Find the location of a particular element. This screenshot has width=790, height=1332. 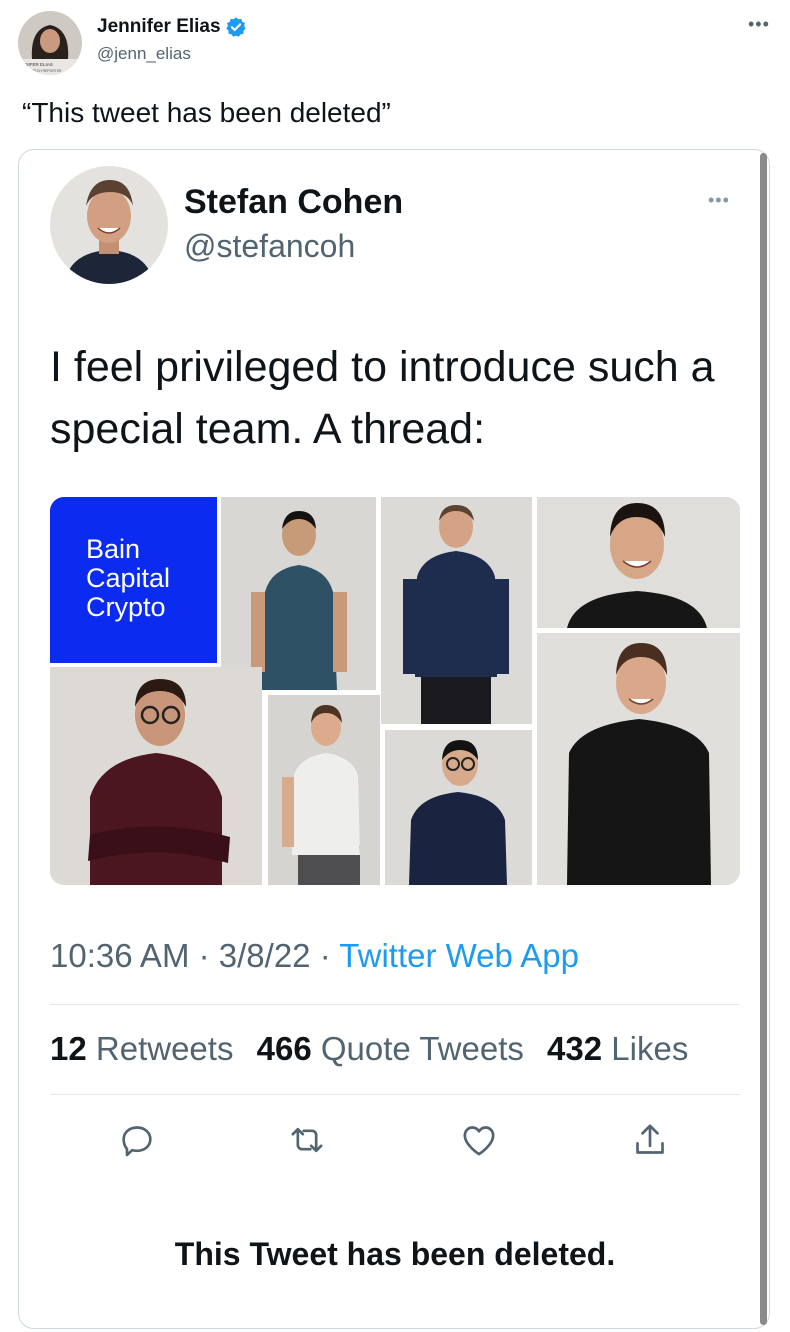

reply-icon is located at coordinates (137, 1141).